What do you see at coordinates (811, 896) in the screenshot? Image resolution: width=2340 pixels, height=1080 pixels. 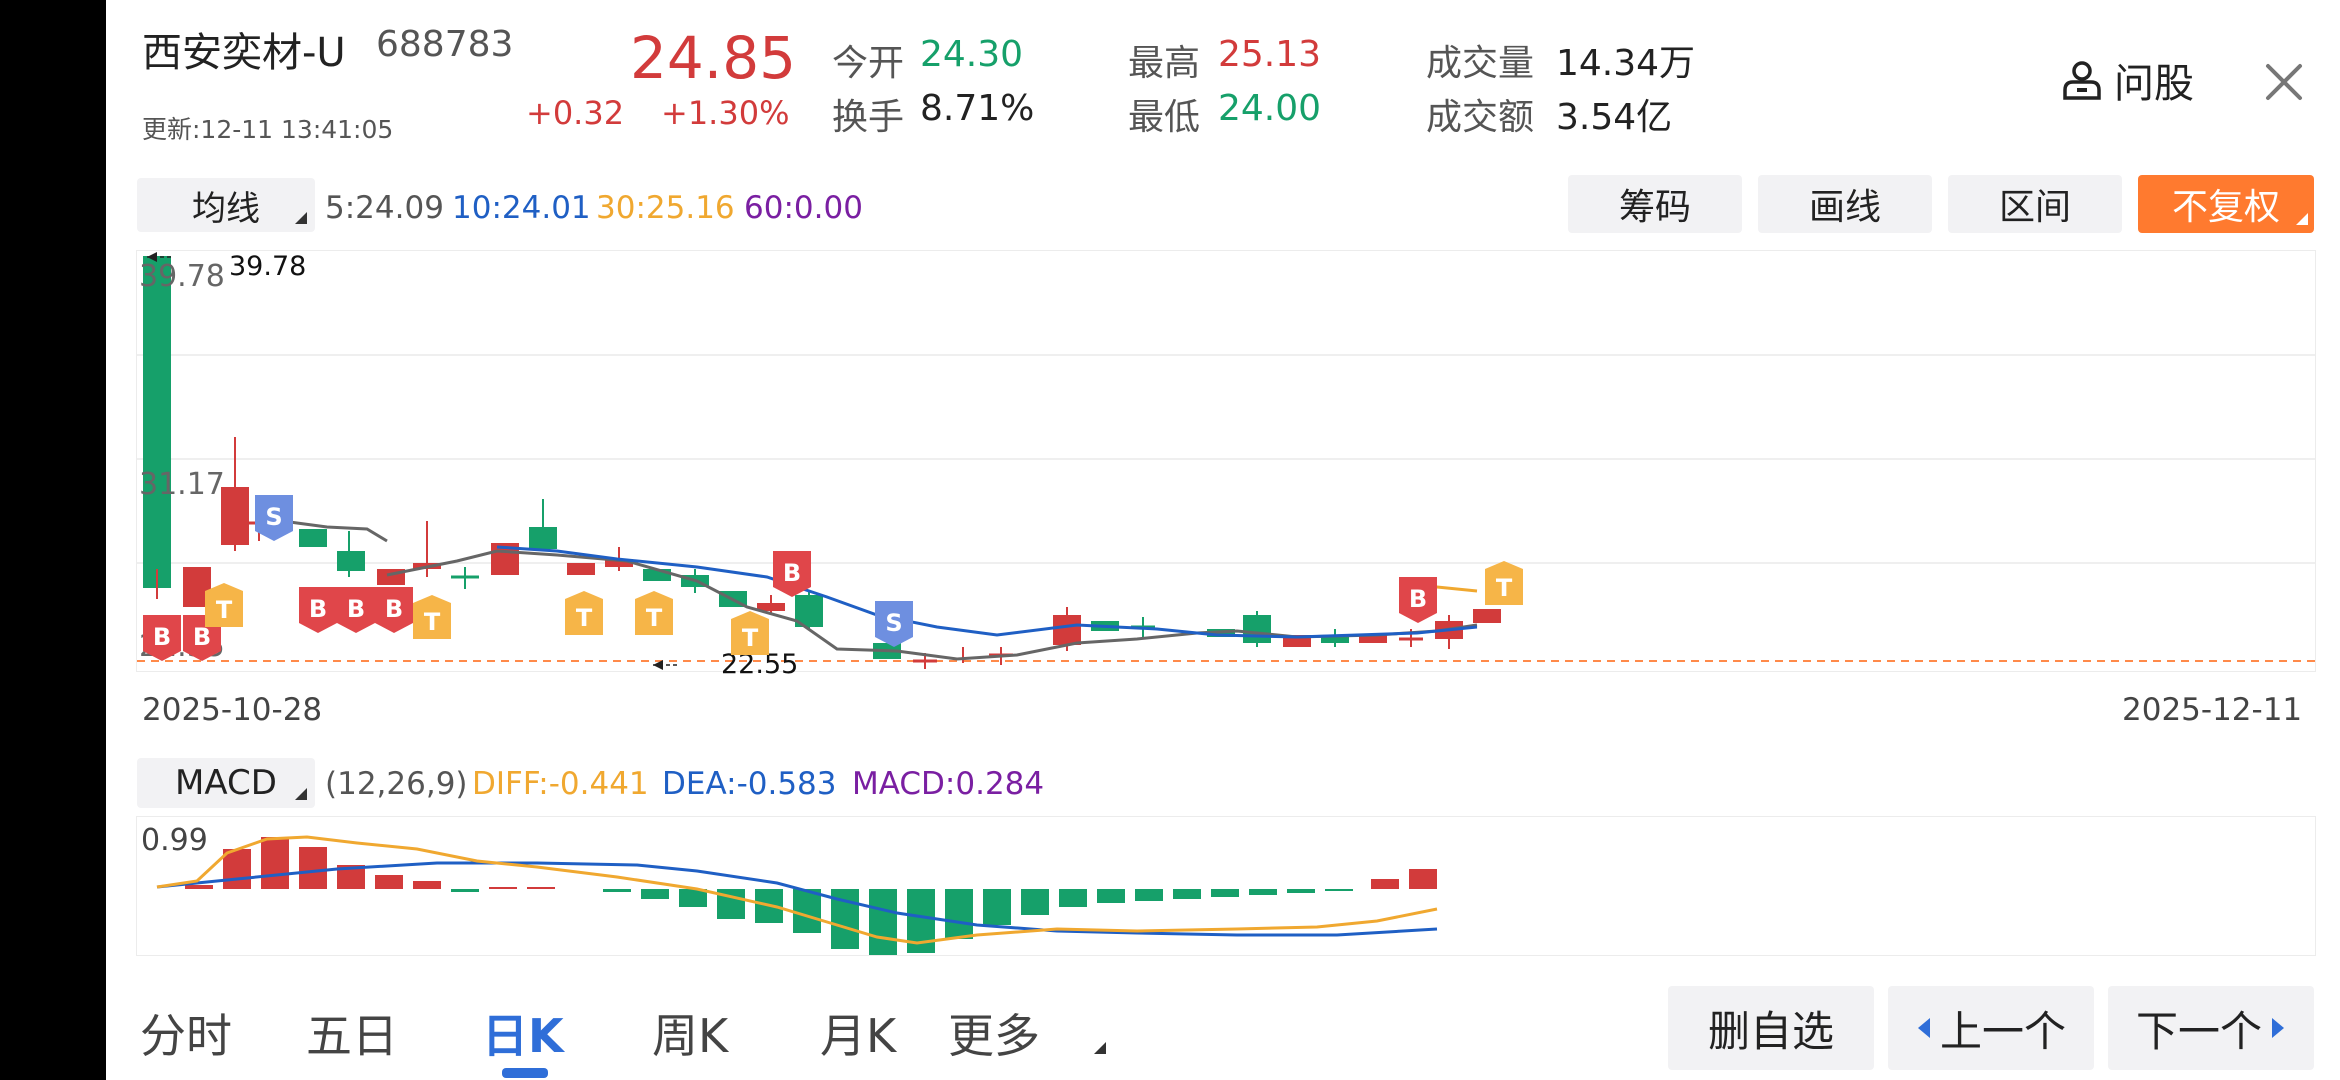 I see `macd-bars` at bounding box center [811, 896].